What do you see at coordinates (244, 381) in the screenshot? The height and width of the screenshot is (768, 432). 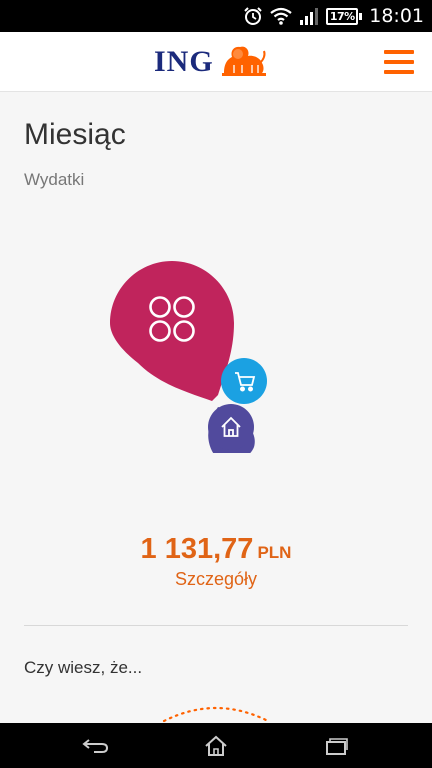 I see `category-bubble-shopping` at bounding box center [244, 381].